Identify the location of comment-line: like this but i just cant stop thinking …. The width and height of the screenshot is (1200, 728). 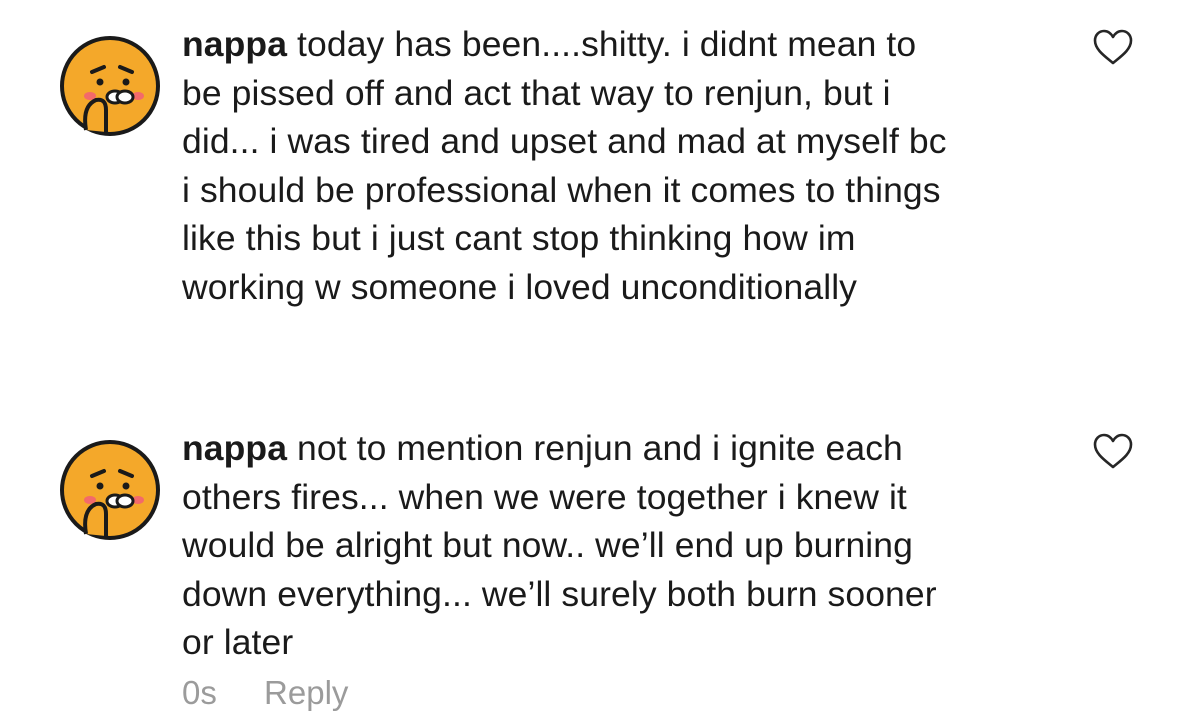
(519, 238).